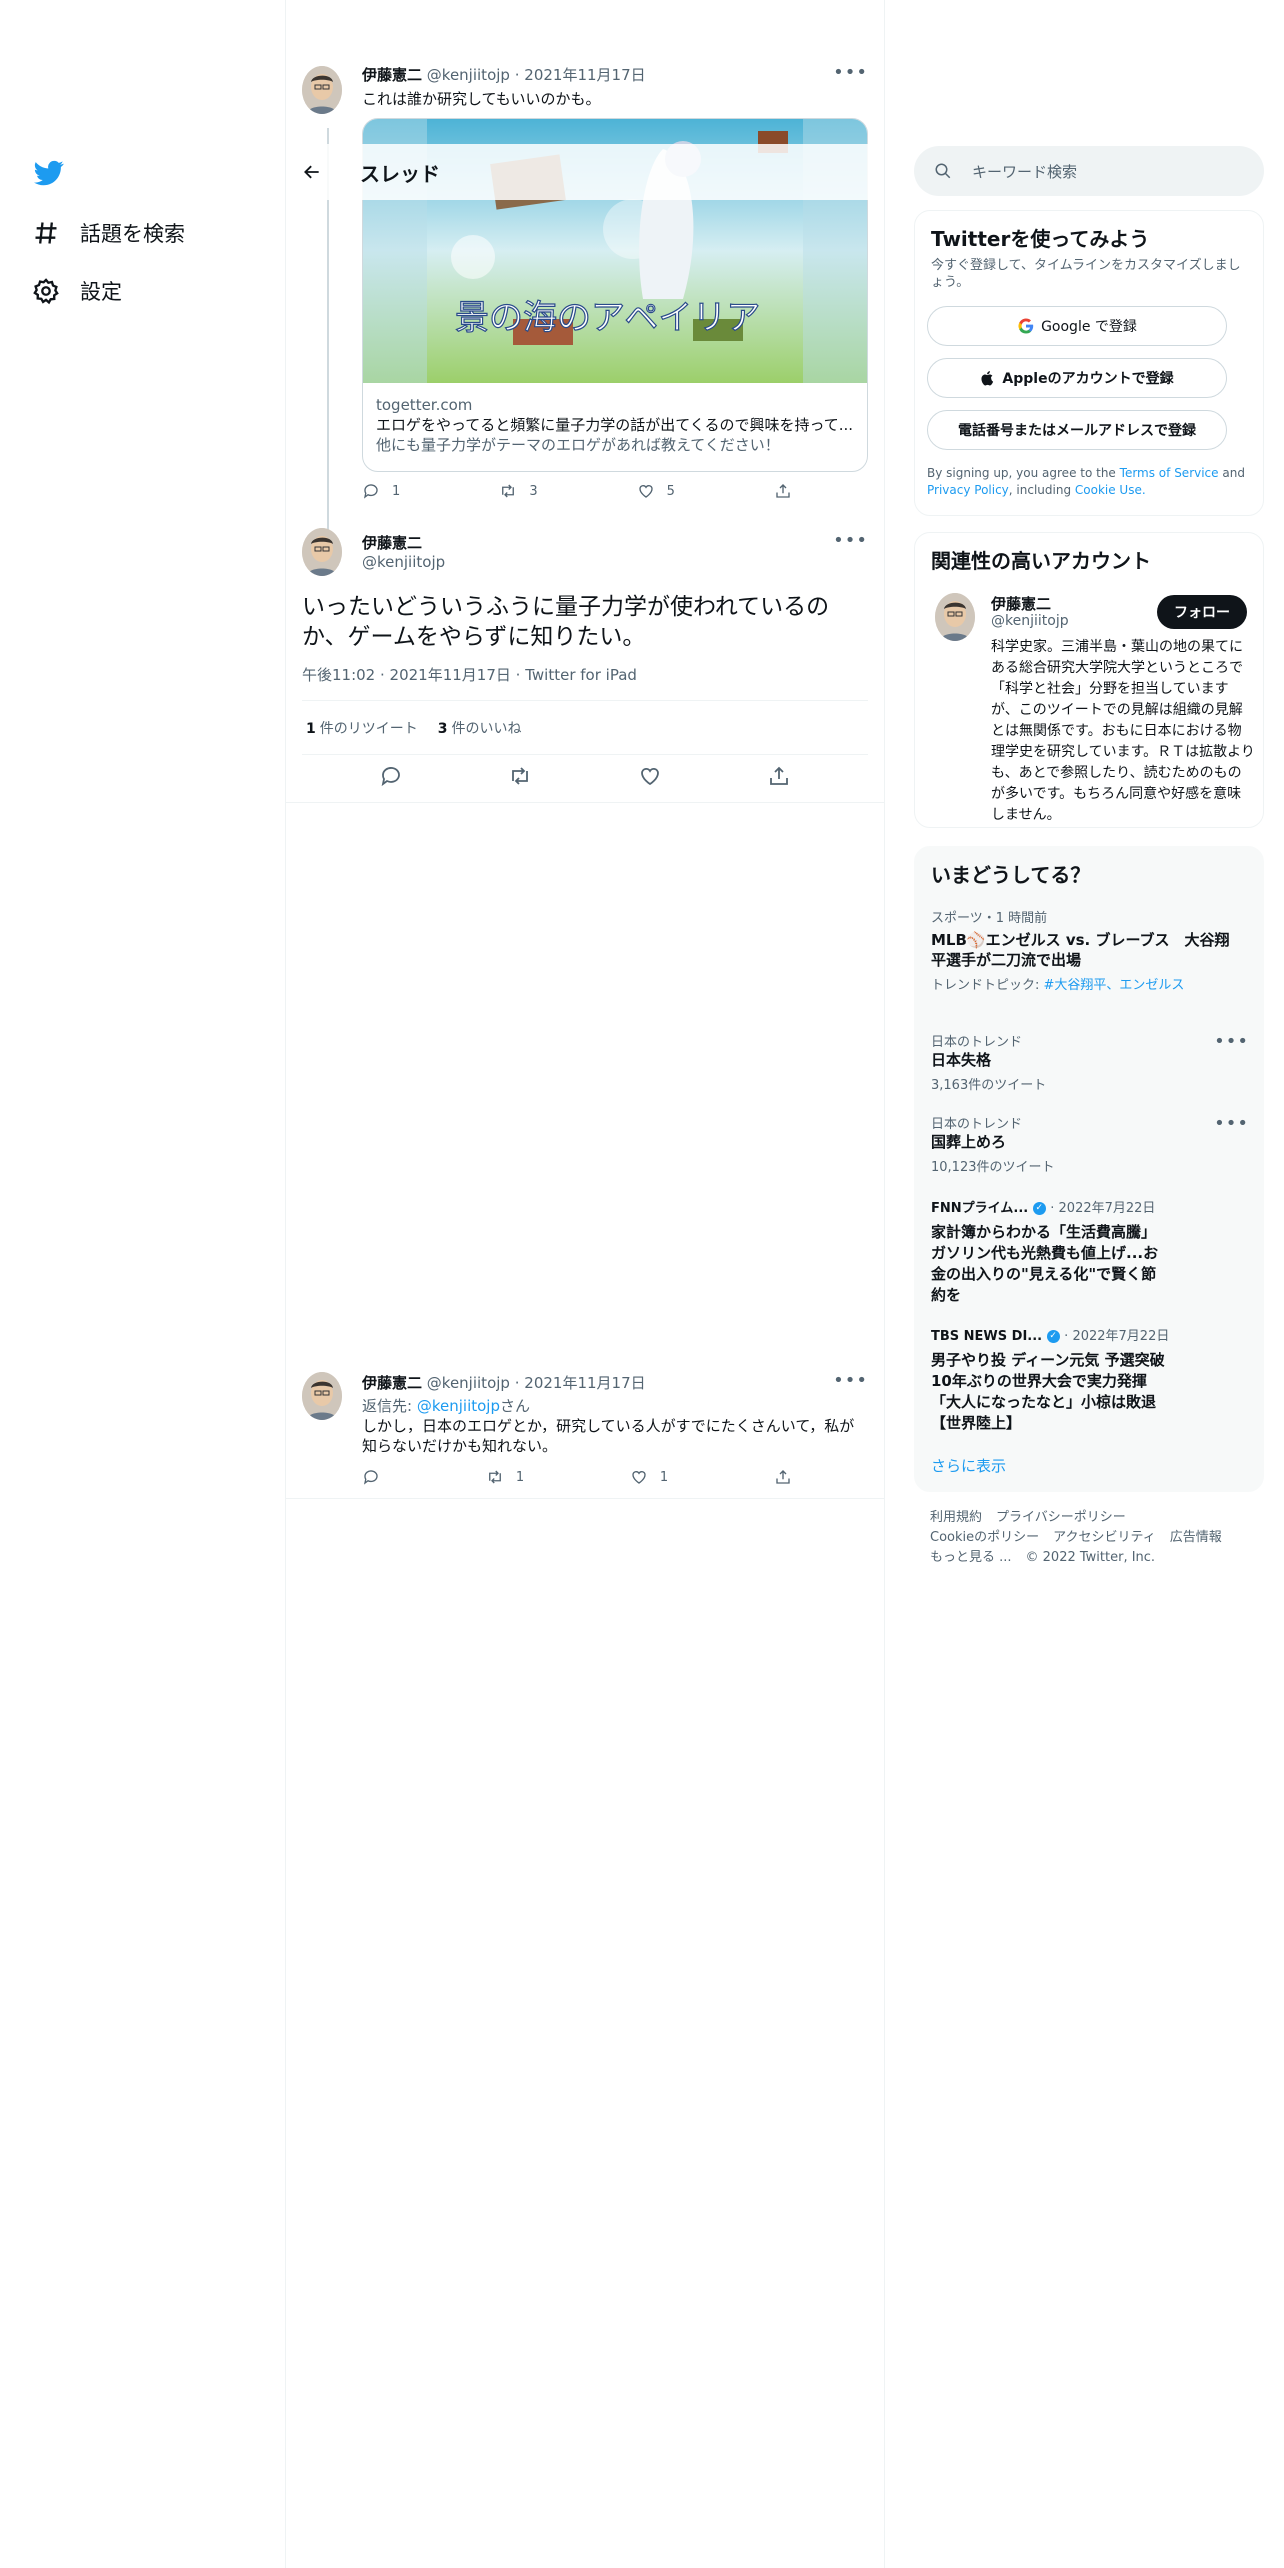  I want to click on tweet-text: いったいどういうふうに量子力学が使われているのか、ゲームをやらずに知りたい。, so click(566, 622).